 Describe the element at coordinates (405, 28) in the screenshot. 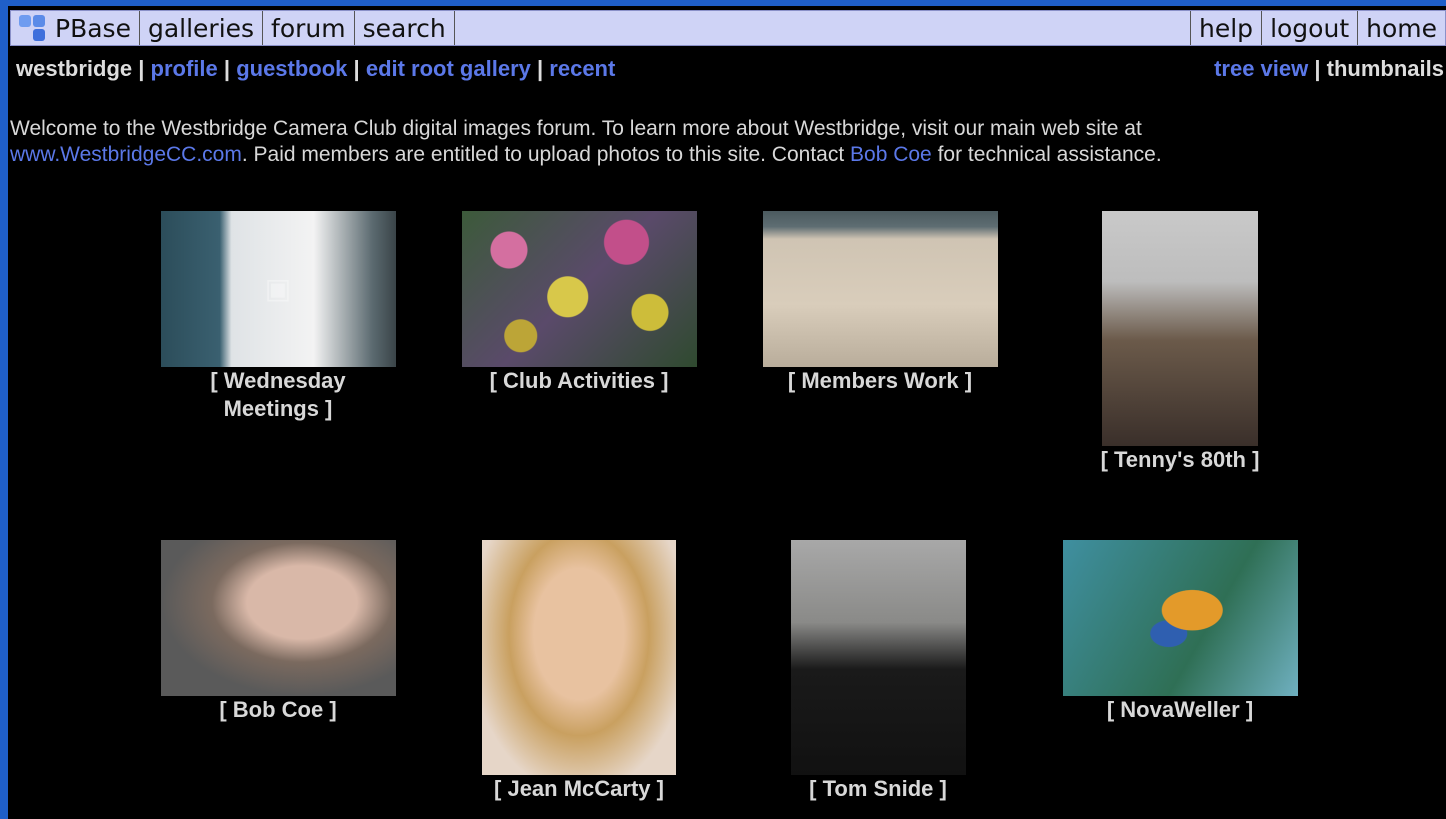

I see `nav-search: search` at that location.